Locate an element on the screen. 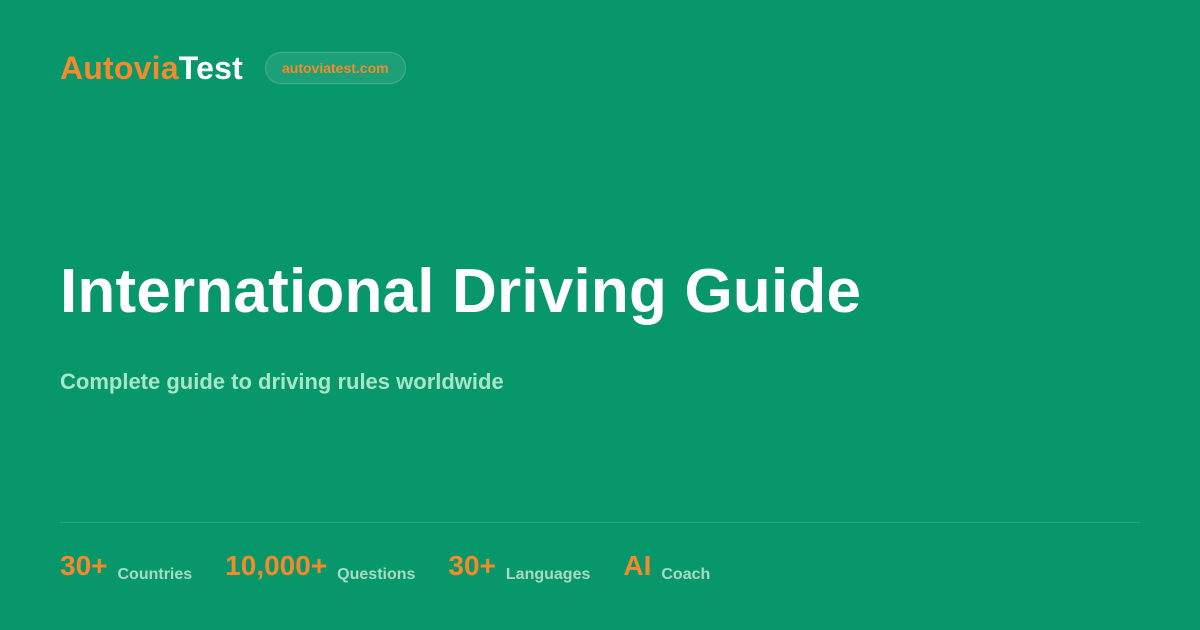 This screenshot has width=1200, height=630. url-badge: autoviatest.com is located at coordinates (335, 68).